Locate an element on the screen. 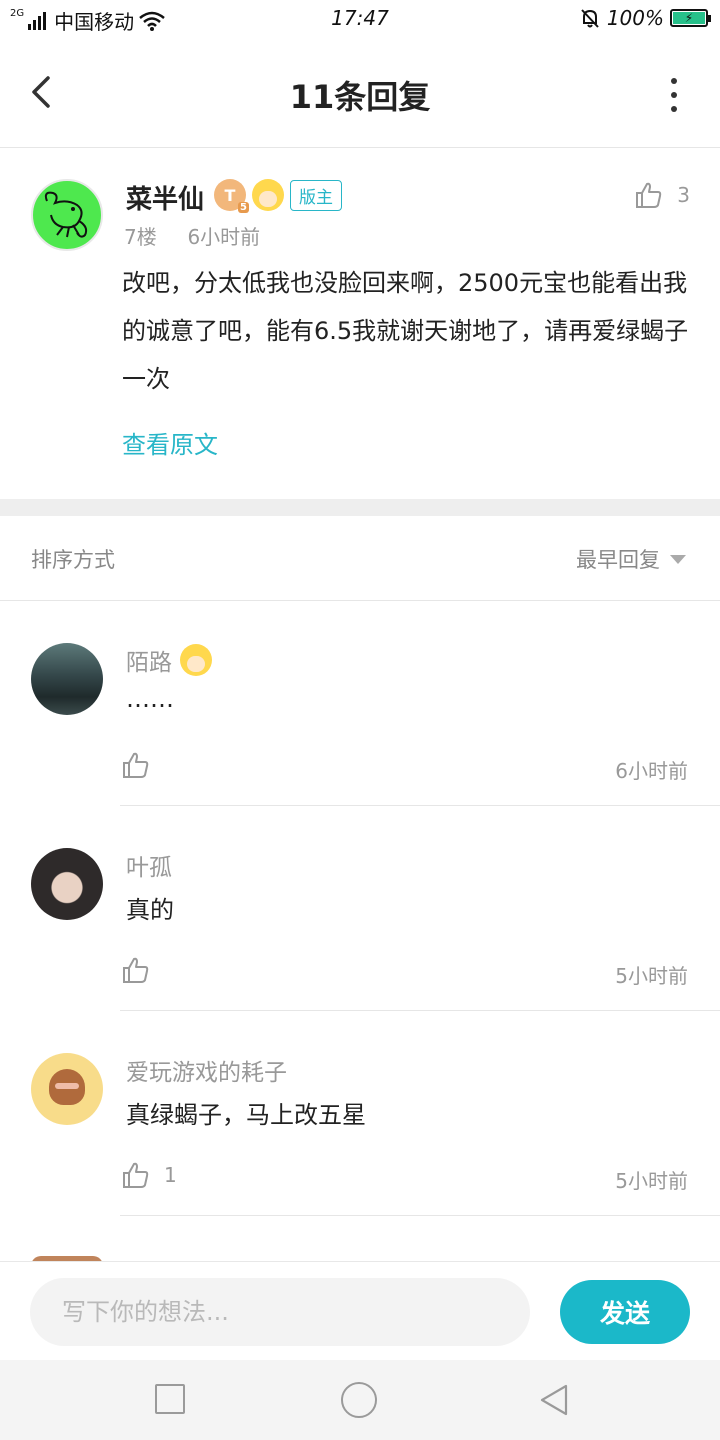  post-like-button: 3 is located at coordinates (662, 195).